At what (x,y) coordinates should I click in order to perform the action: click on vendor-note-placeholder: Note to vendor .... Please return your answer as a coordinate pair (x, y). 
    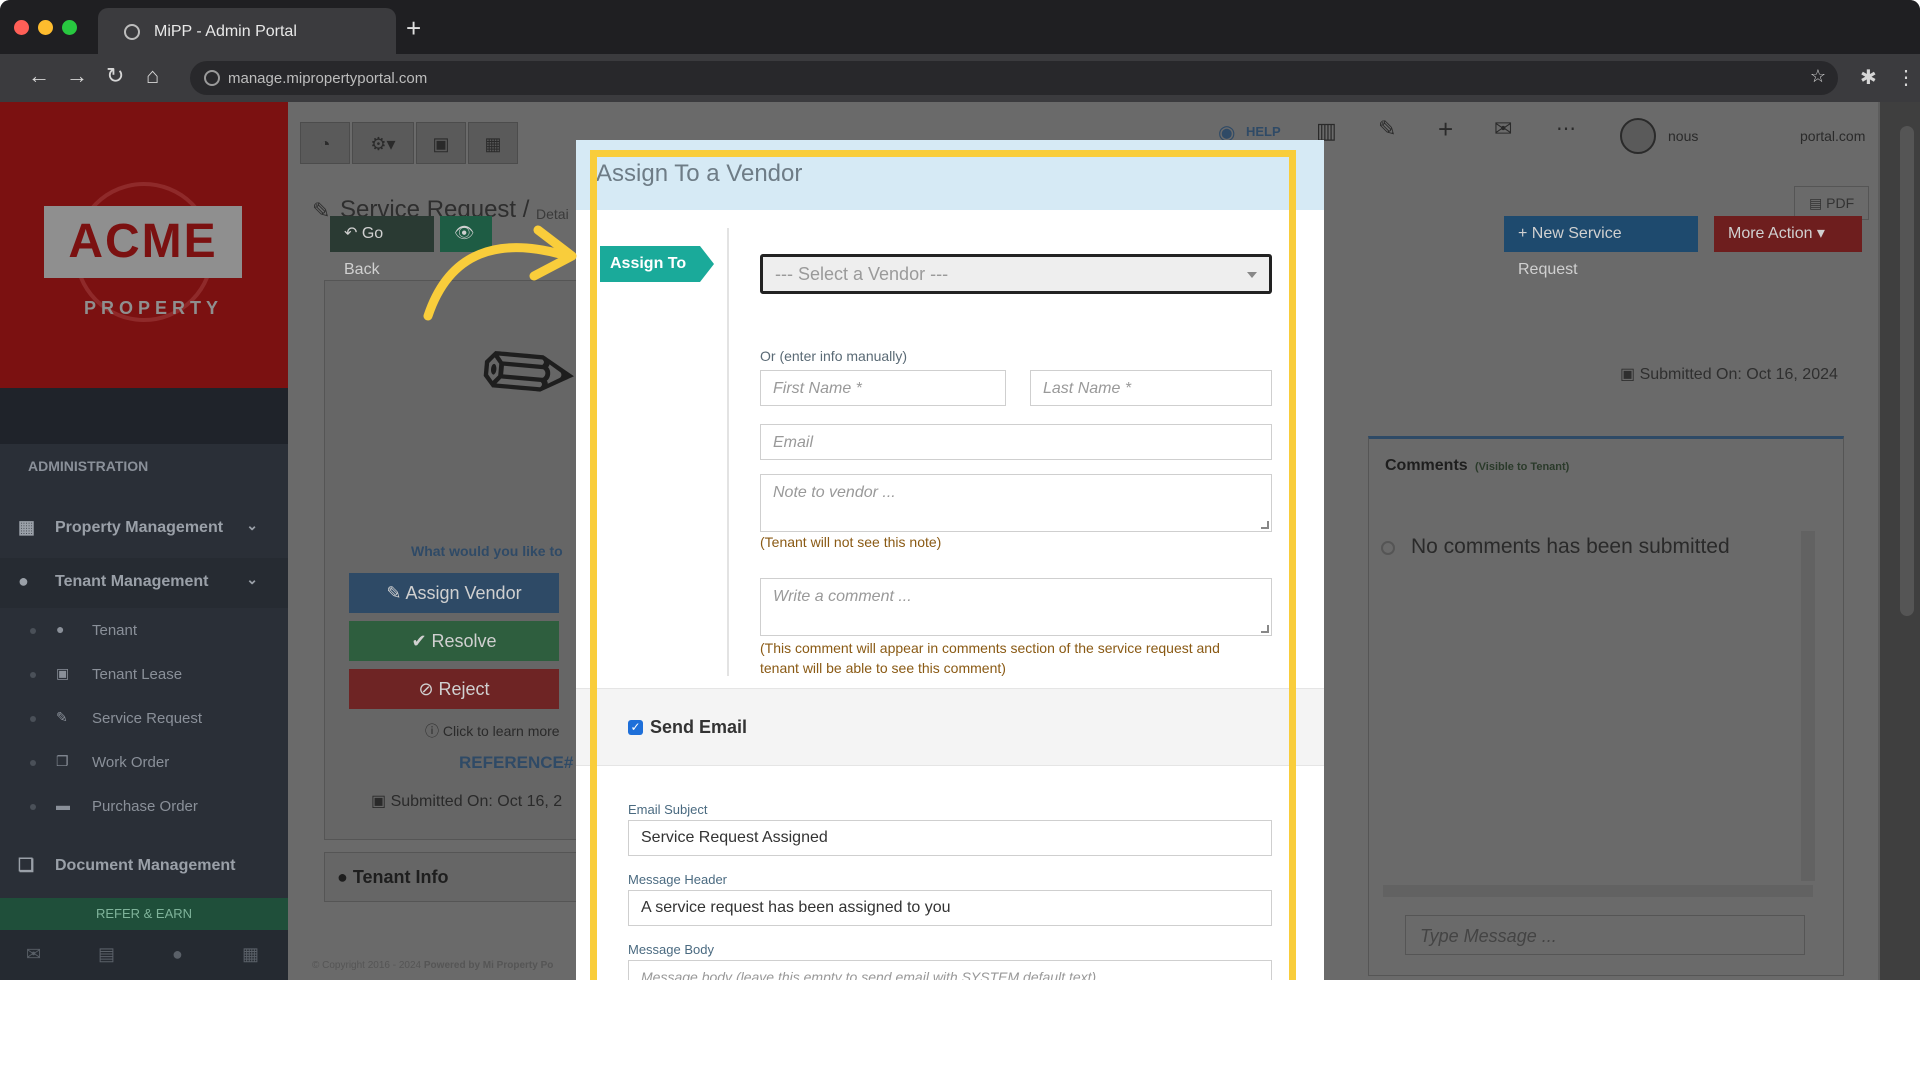
    Looking at the image, I should click on (834, 492).